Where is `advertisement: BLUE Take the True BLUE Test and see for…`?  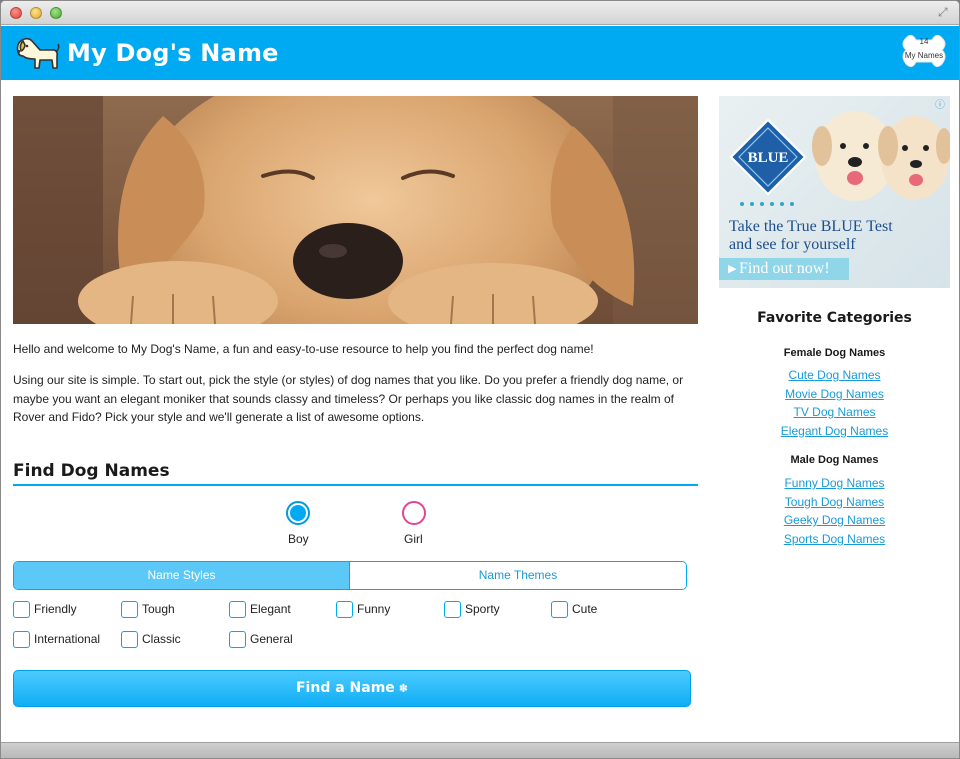
advertisement: BLUE Take the True BLUE Test and see for… is located at coordinates (834, 192).